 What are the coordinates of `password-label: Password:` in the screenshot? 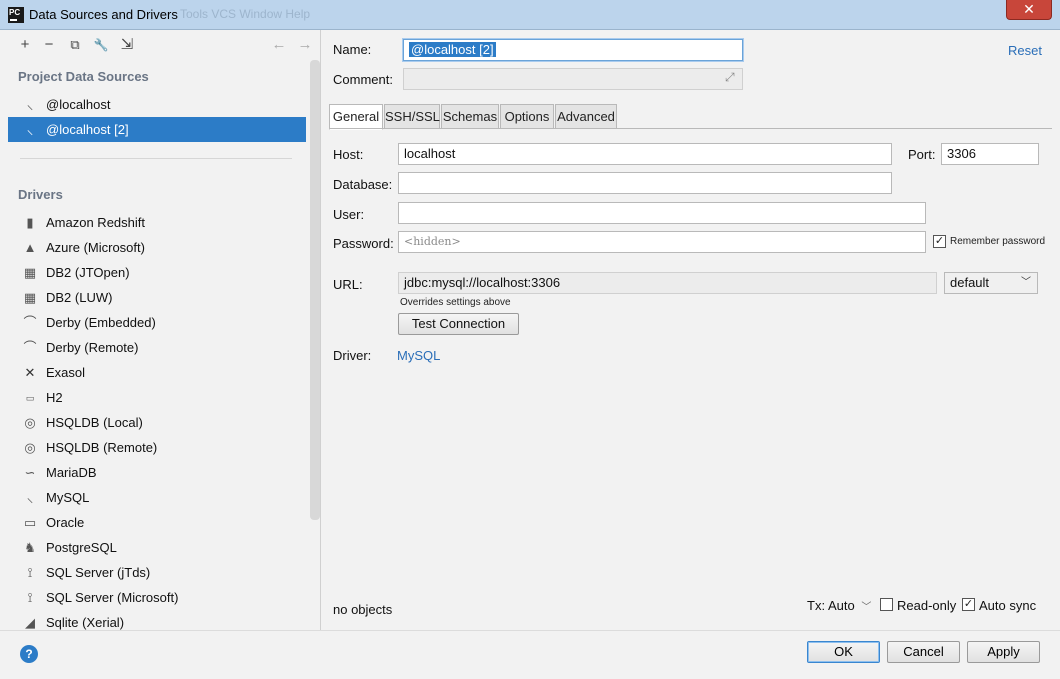 It's located at (363, 243).